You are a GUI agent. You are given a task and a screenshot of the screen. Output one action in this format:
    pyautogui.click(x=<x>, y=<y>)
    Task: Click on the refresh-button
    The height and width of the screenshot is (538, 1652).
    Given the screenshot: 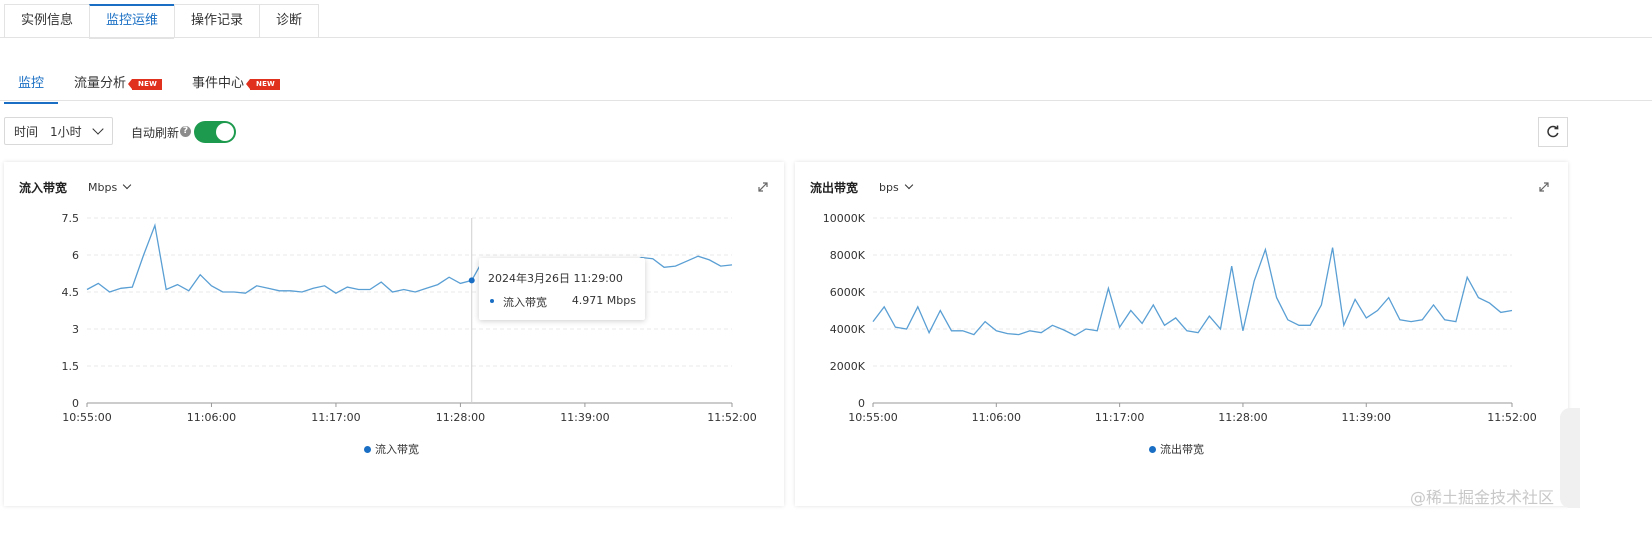 What is the action you would take?
    pyautogui.click(x=1553, y=132)
    